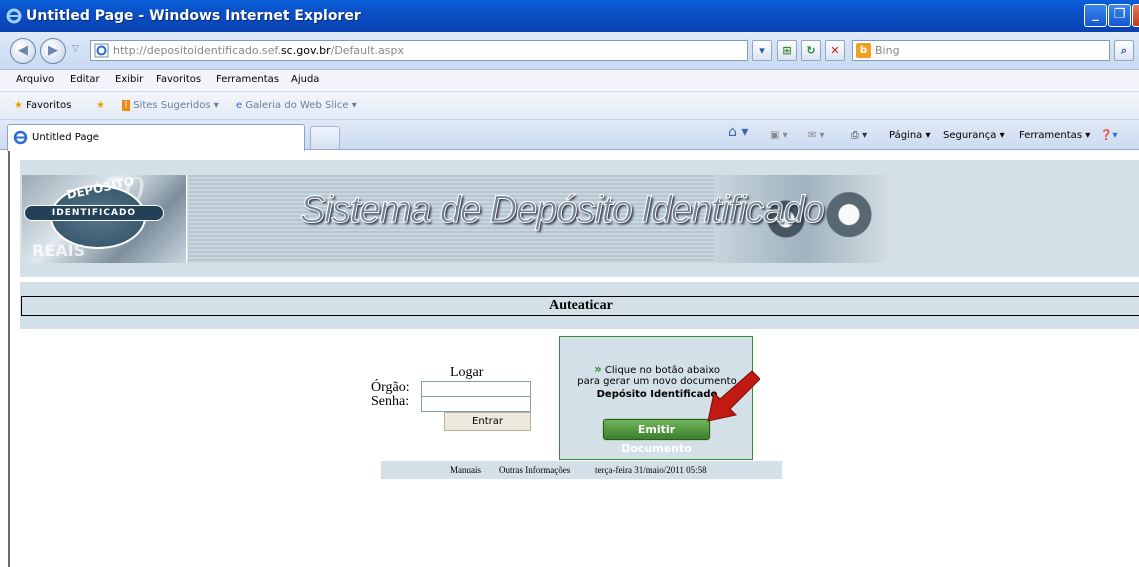 This screenshot has height=567, width=1139. I want to click on menu-exibir: Exibir, so click(129, 79).